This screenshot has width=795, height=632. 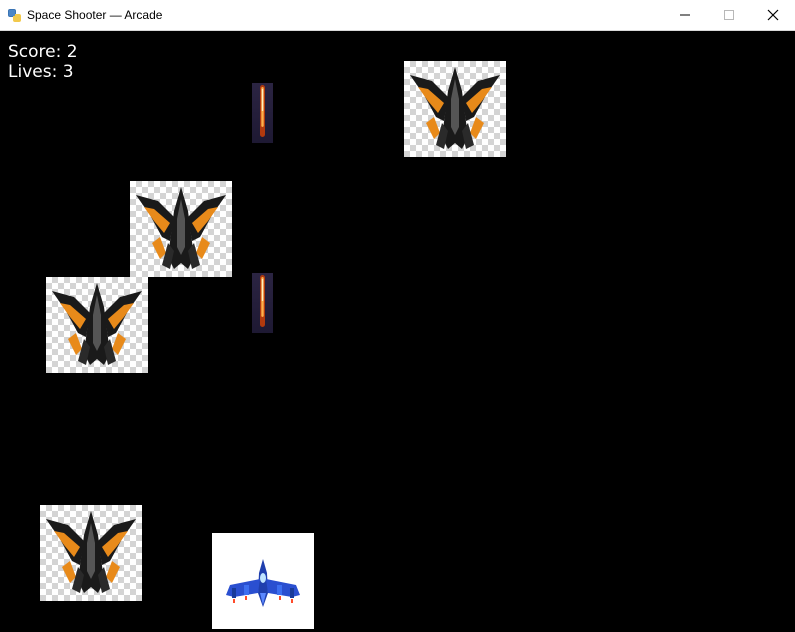 I want to click on lives-label: Lives: 3, so click(x=41, y=72).